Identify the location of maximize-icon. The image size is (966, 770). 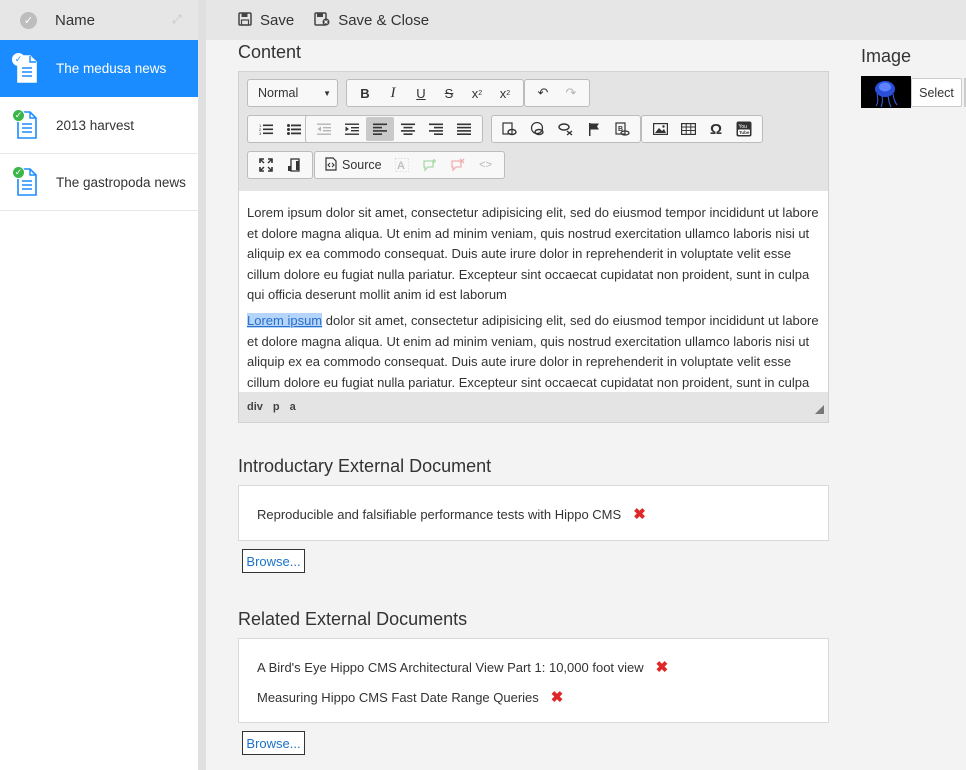
(266, 165).